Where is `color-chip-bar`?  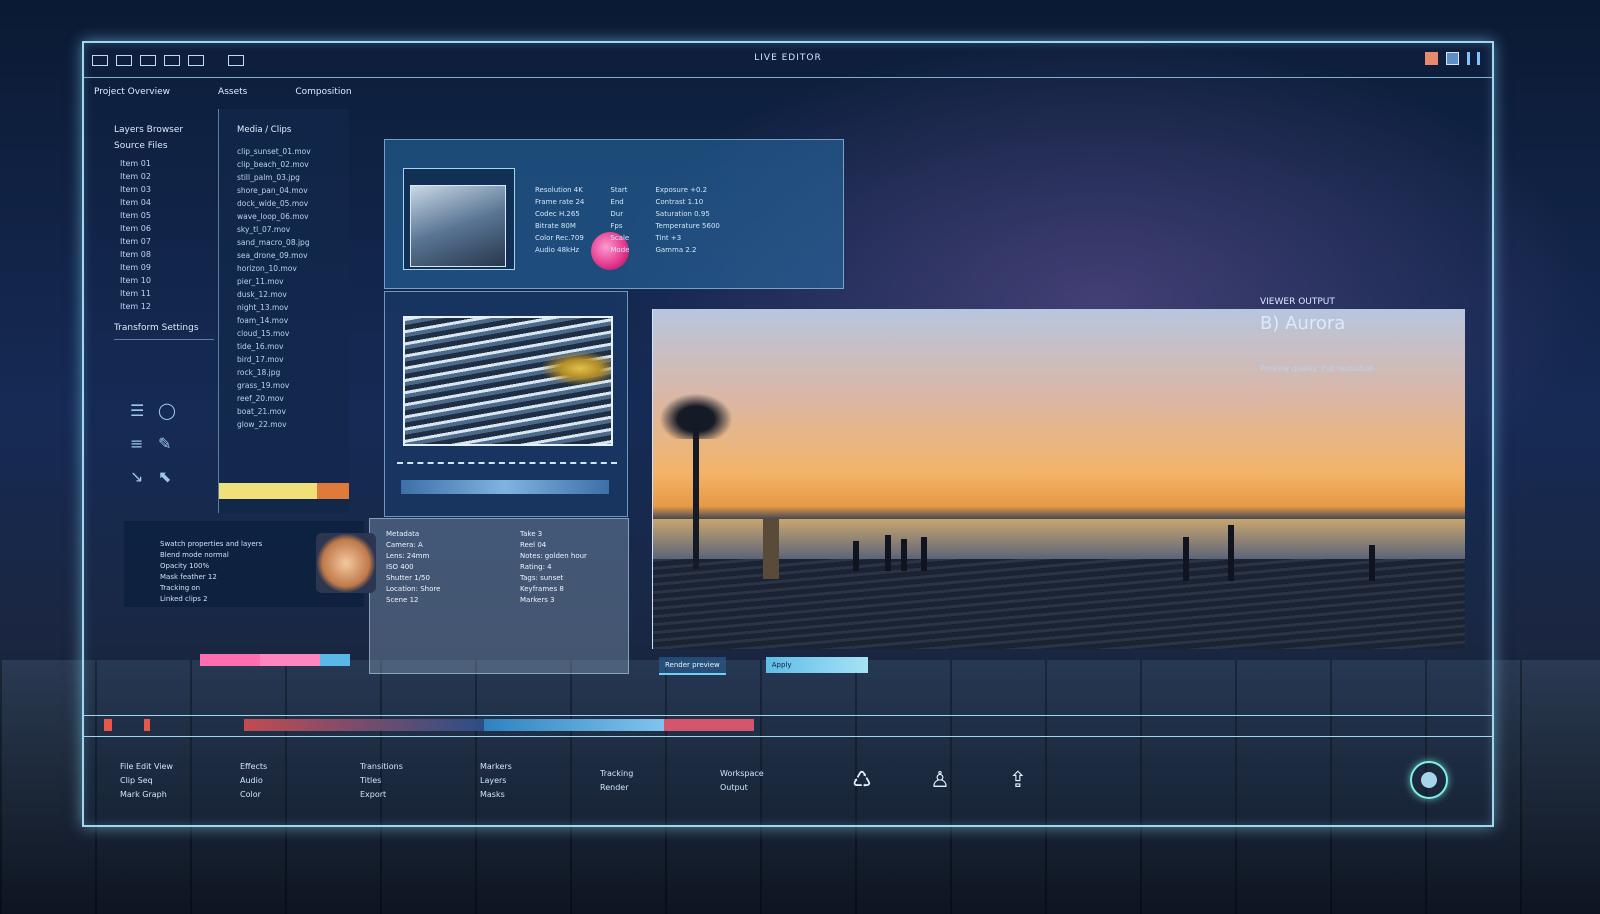 color-chip-bar is located at coordinates (284, 491).